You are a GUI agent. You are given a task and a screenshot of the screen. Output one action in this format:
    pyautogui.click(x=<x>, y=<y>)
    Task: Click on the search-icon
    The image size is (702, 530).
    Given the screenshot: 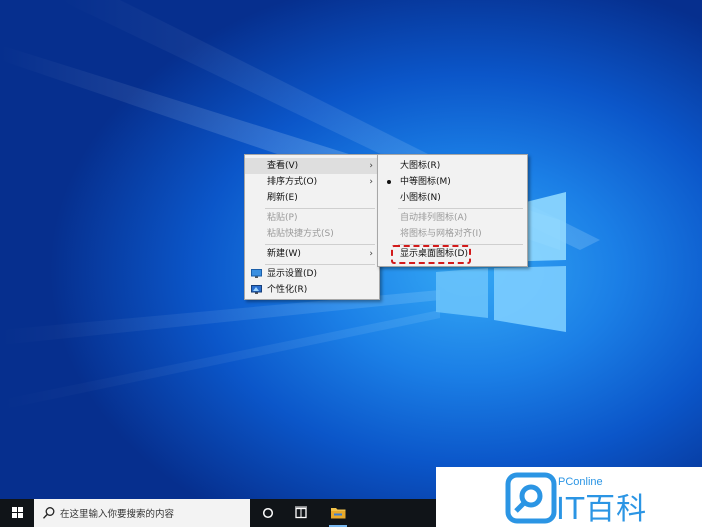 What is the action you would take?
    pyautogui.click(x=48, y=513)
    